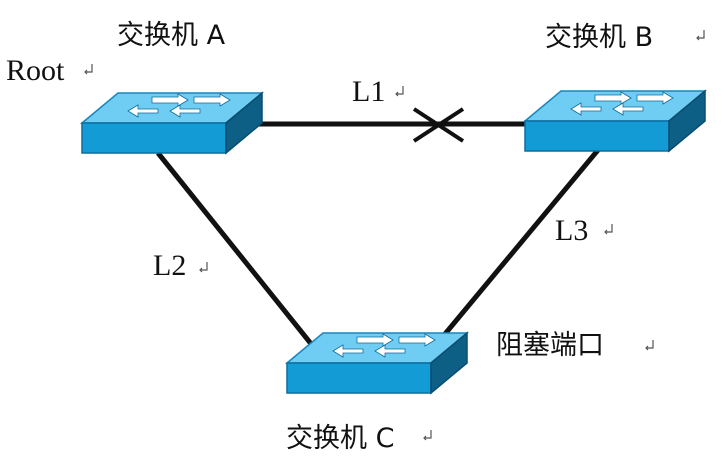 The height and width of the screenshot is (463, 726). What do you see at coordinates (427, 435) in the screenshot?
I see `return-mark-c` at bounding box center [427, 435].